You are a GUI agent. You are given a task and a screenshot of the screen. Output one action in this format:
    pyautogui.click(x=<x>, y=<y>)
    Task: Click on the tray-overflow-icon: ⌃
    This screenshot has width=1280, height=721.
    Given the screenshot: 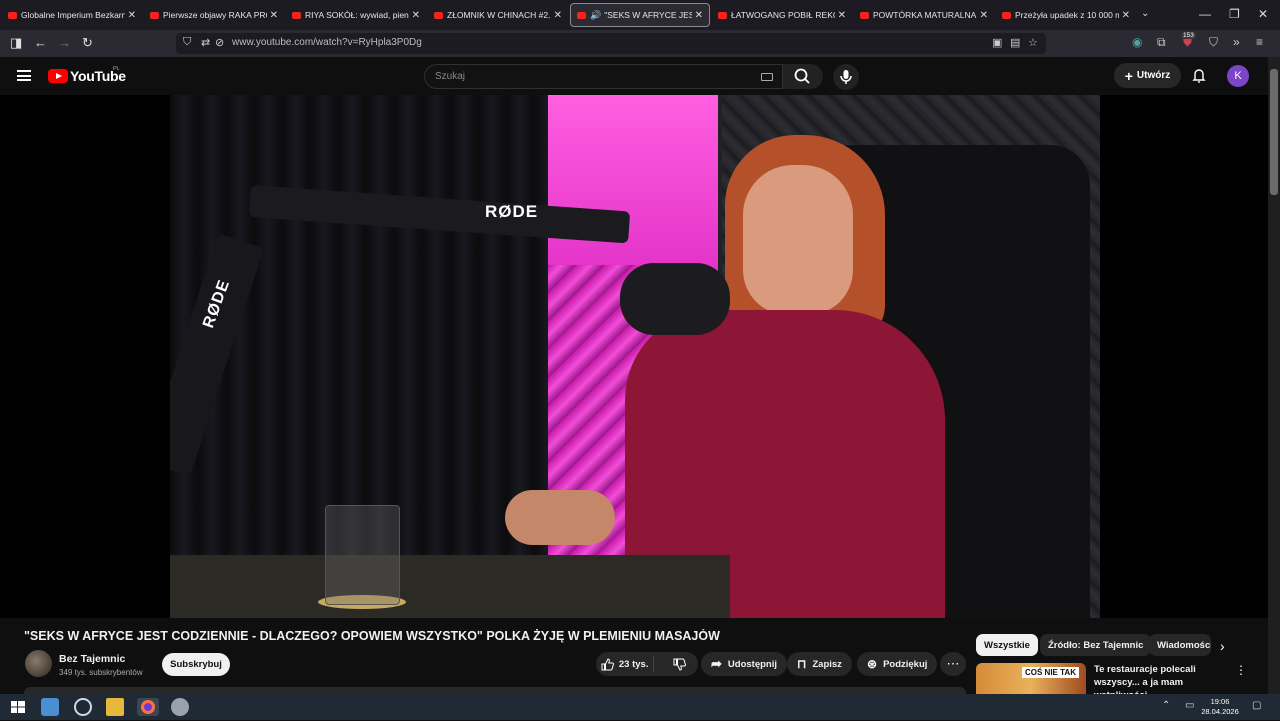 What is the action you would take?
    pyautogui.click(x=1166, y=705)
    